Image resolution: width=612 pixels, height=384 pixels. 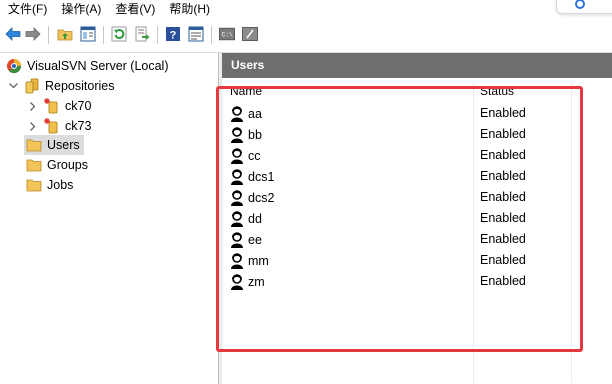 I want to click on column-header-name: Name, so click(x=246, y=91).